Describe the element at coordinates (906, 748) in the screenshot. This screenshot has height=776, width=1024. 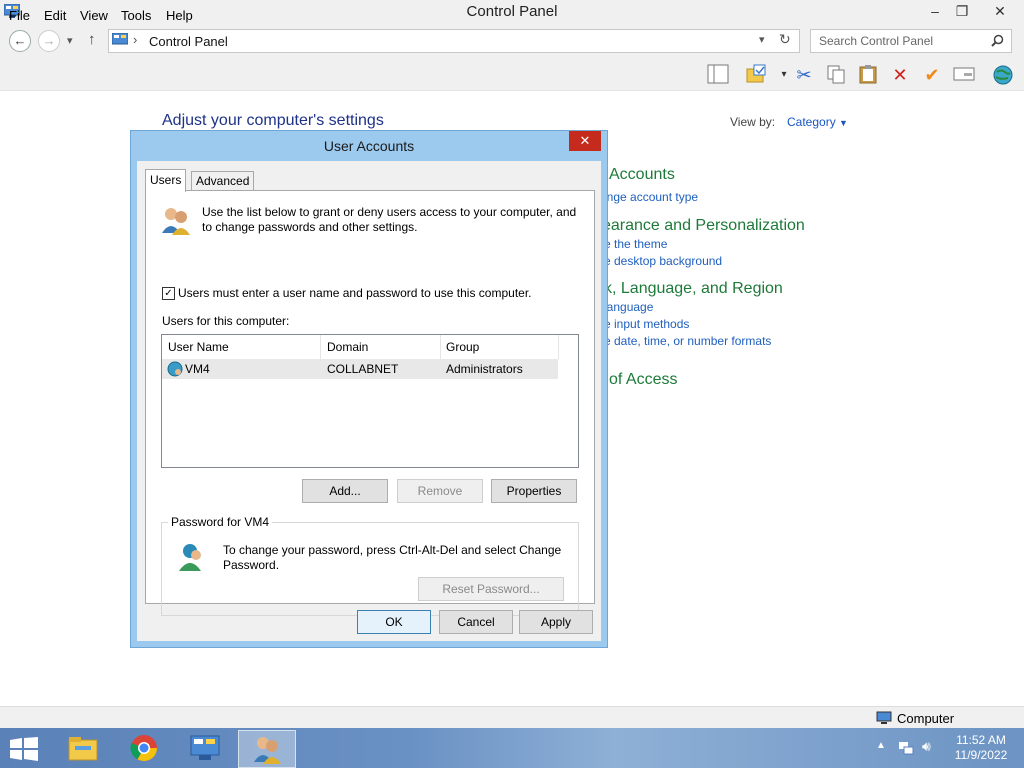
I see `network-icon` at that location.